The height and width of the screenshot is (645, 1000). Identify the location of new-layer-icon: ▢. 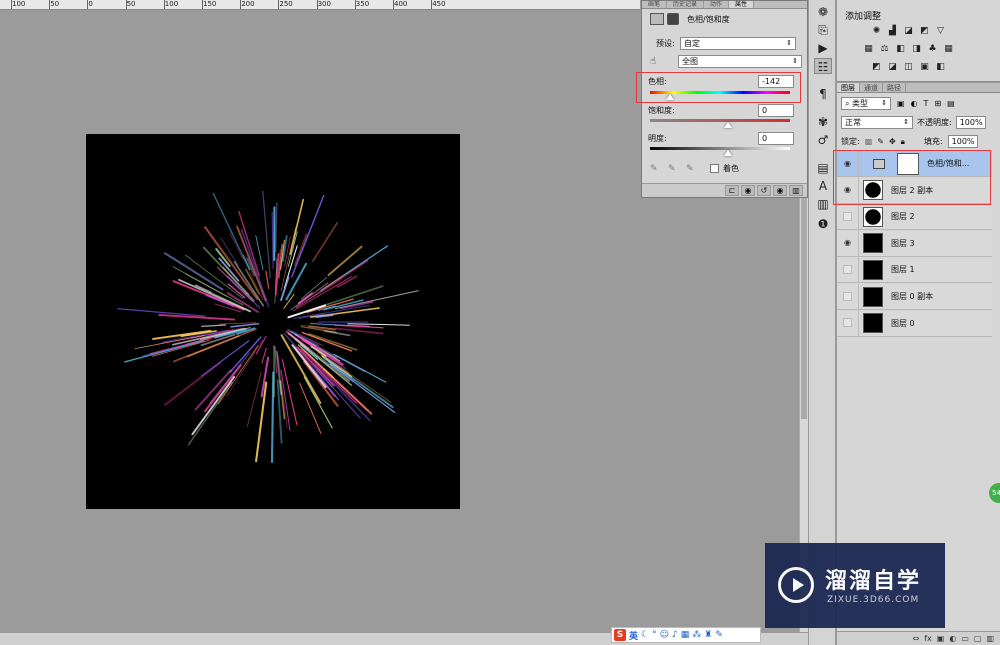
(978, 638).